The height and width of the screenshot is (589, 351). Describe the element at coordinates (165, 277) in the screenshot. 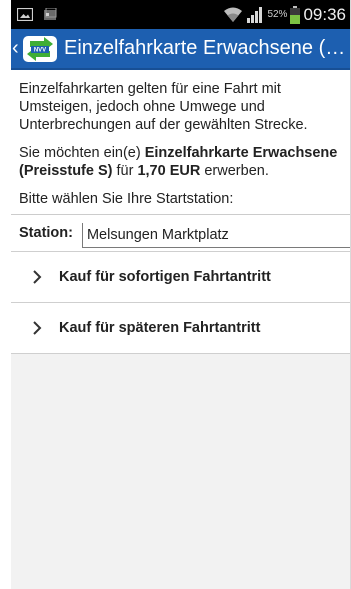

I see `buy-immediate-label: Kauf für sofortigen Fahrtantritt` at that location.